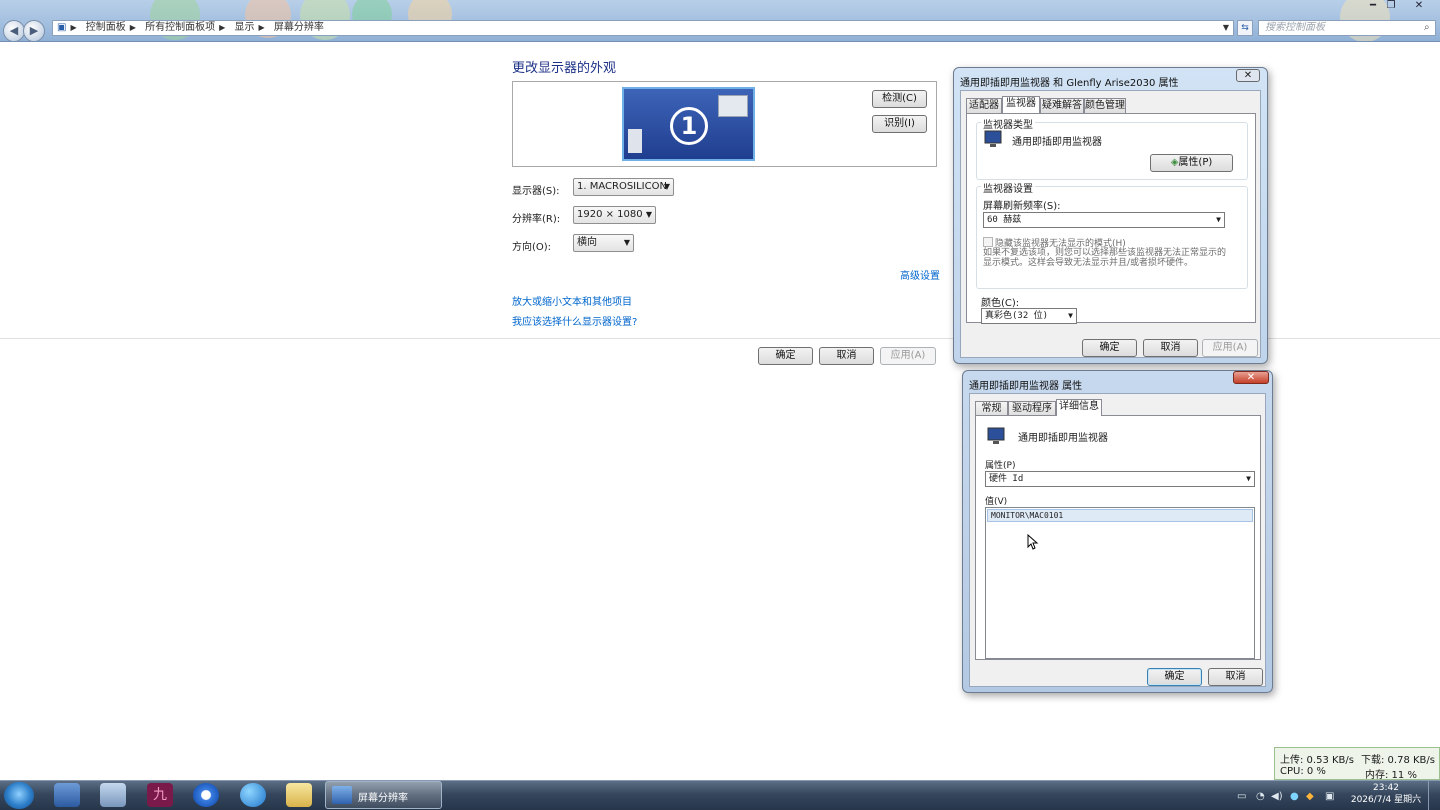 Image resolution: width=1440 pixels, height=810 pixels. What do you see at coordinates (1105, 105) in the screenshot?
I see `tab-color-management: 颜色管理` at bounding box center [1105, 105].